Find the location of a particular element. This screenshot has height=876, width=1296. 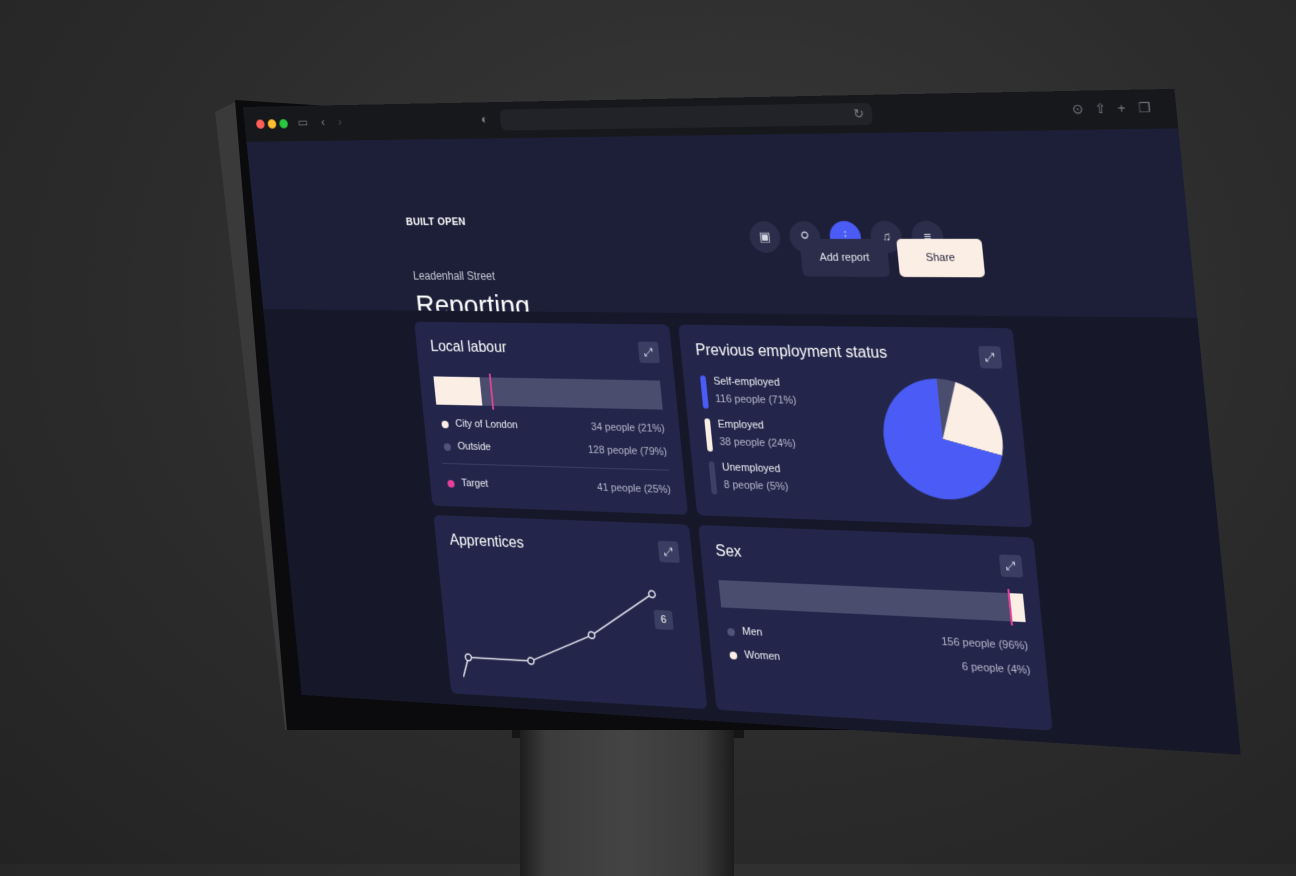

card-title: Sex is located at coordinates (728, 552).